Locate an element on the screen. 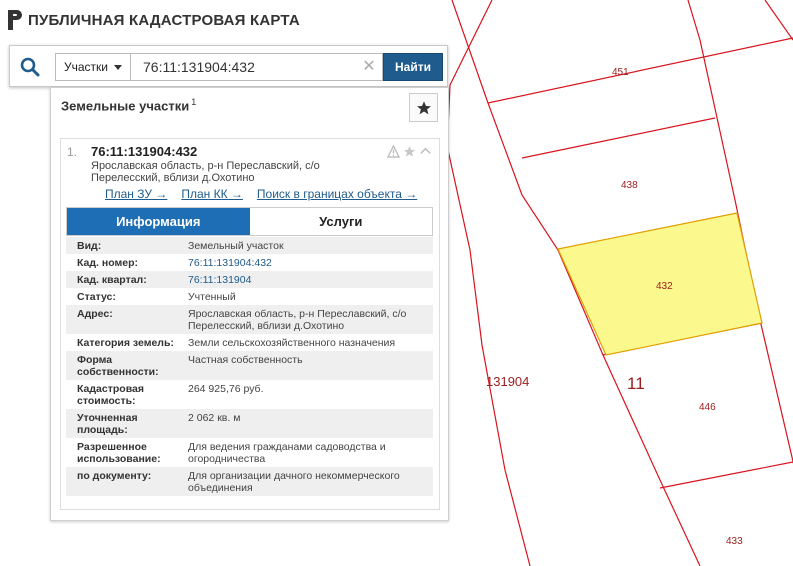  field-key: Кад. номер: is located at coordinates (126, 262).